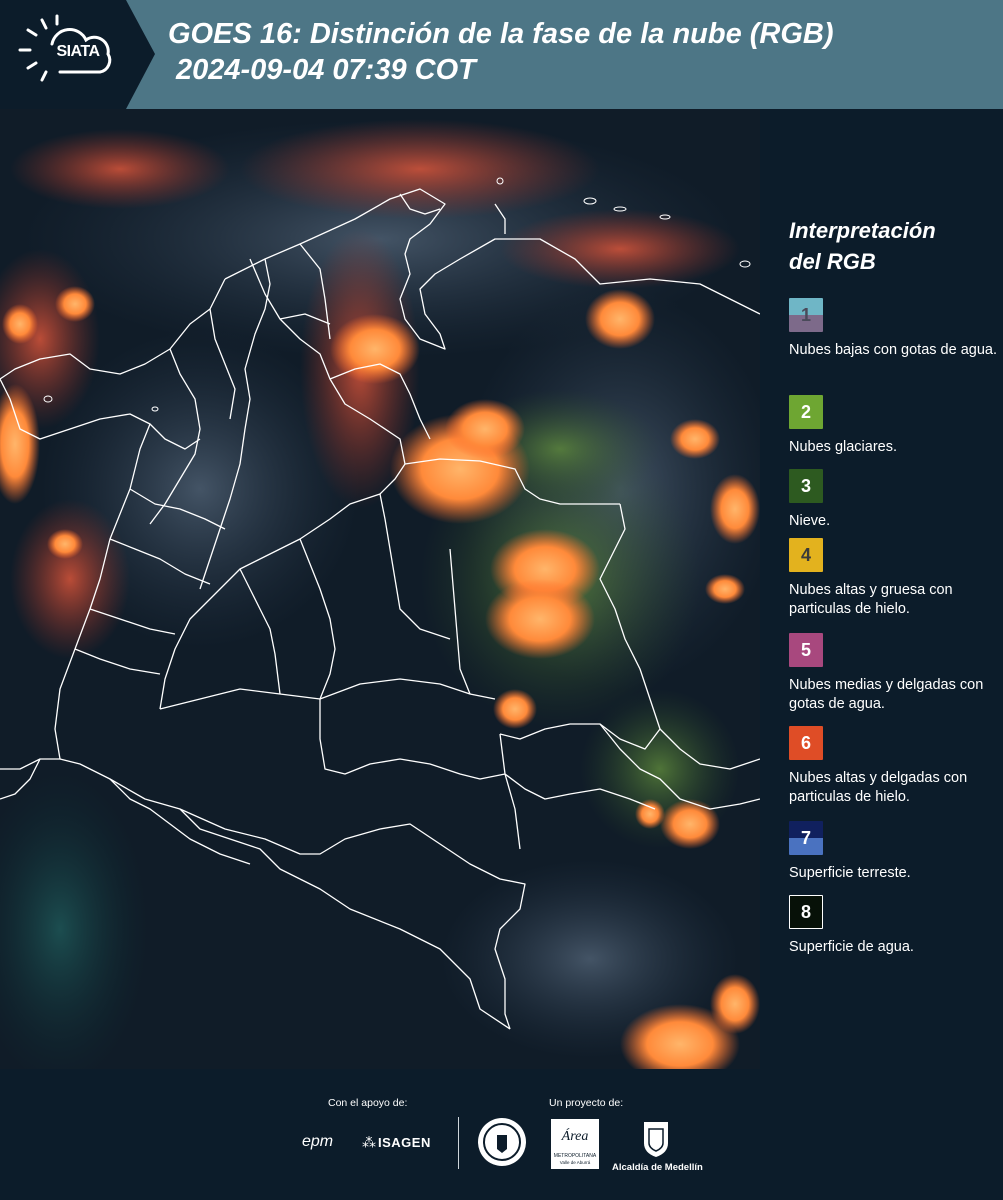  What do you see at coordinates (404, 1142) in the screenshot?
I see `isagen-logo: ISAGEN` at bounding box center [404, 1142].